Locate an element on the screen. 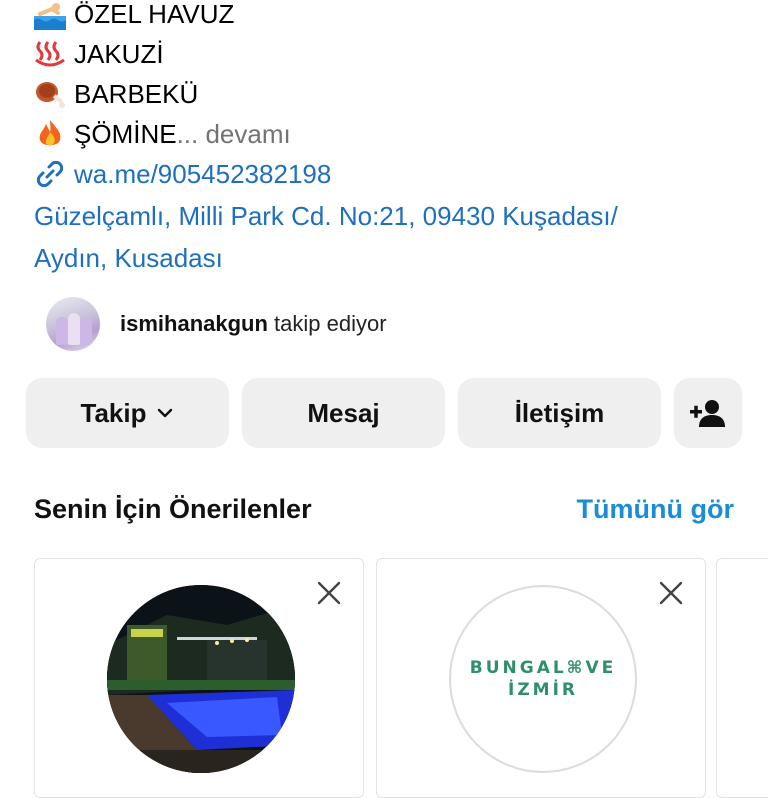 The image size is (768, 798). follow-button: Takip is located at coordinates (127, 413).